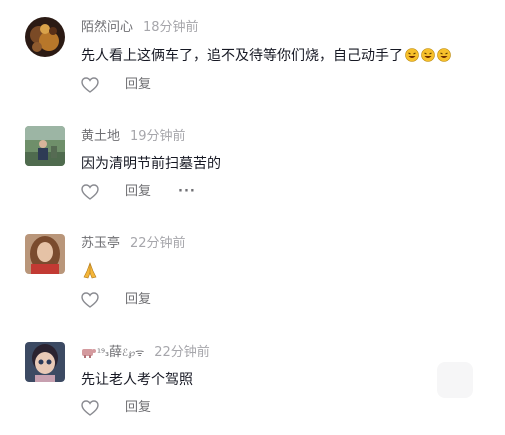 The height and width of the screenshot is (435, 505). Describe the element at coordinates (100, 243) in the screenshot. I see `username: 苏玉亭` at that location.